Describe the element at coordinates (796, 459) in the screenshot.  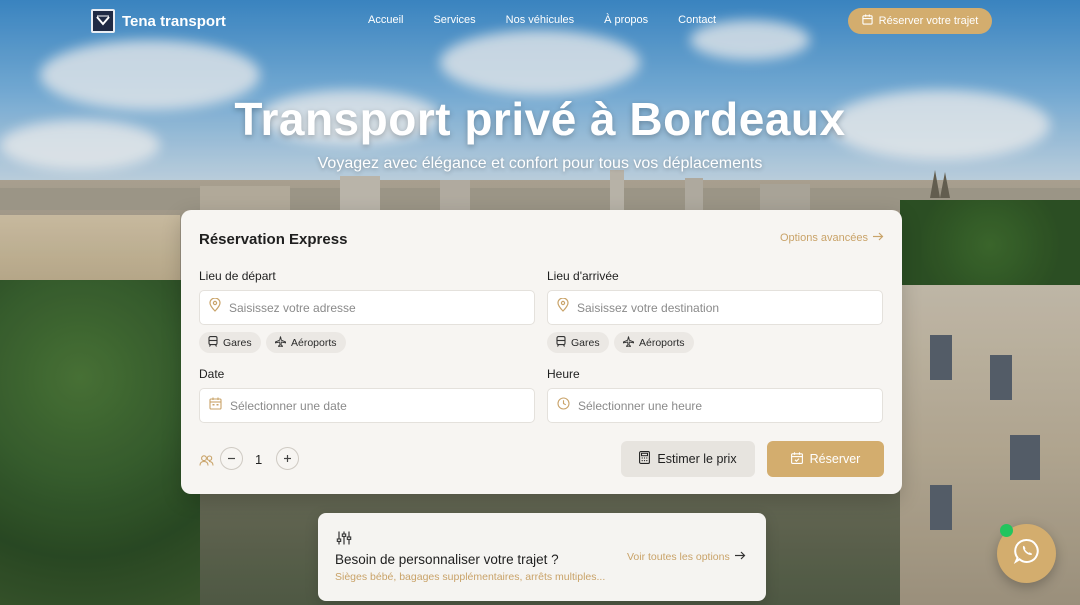
I see `calendar-check-icon` at that location.